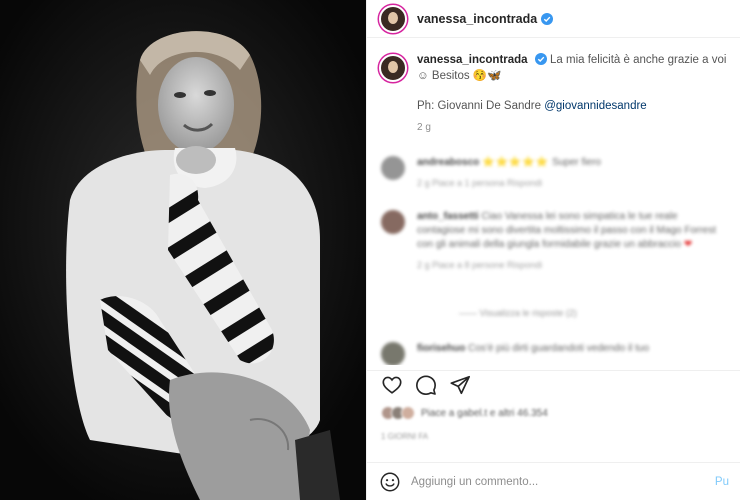  I want to click on post-header: vanessa_incontrada, so click(553, 19).